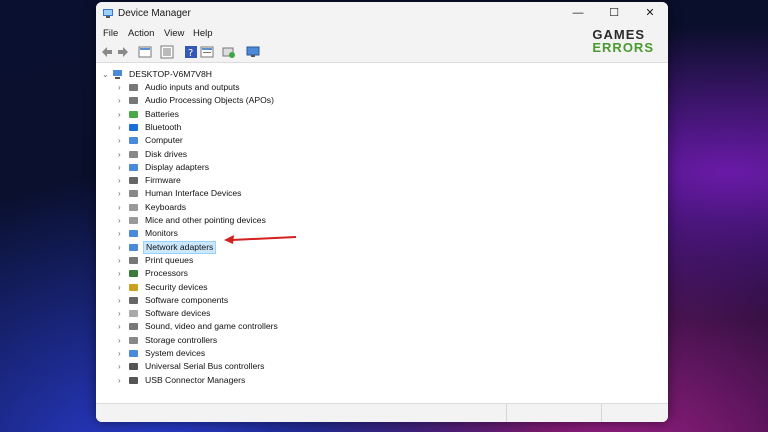 The image size is (768, 432). Describe the element at coordinates (133, 127) in the screenshot. I see `bluetooth-icon` at that location.